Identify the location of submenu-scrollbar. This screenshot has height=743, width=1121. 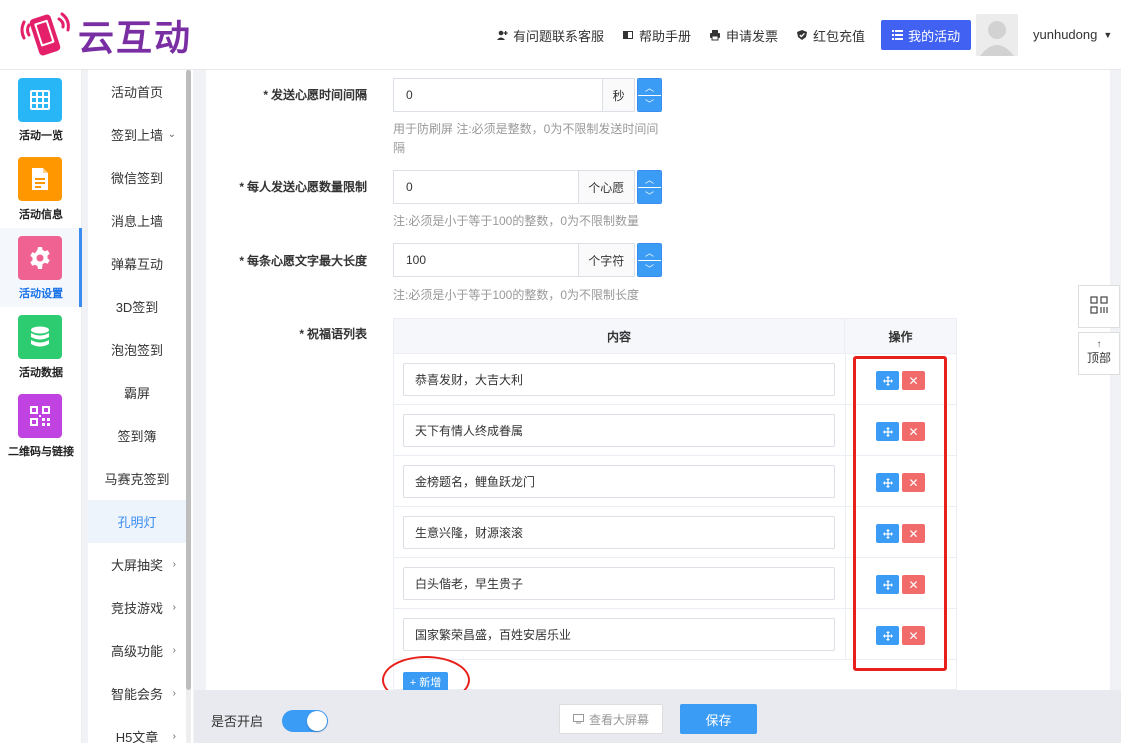
(188, 406).